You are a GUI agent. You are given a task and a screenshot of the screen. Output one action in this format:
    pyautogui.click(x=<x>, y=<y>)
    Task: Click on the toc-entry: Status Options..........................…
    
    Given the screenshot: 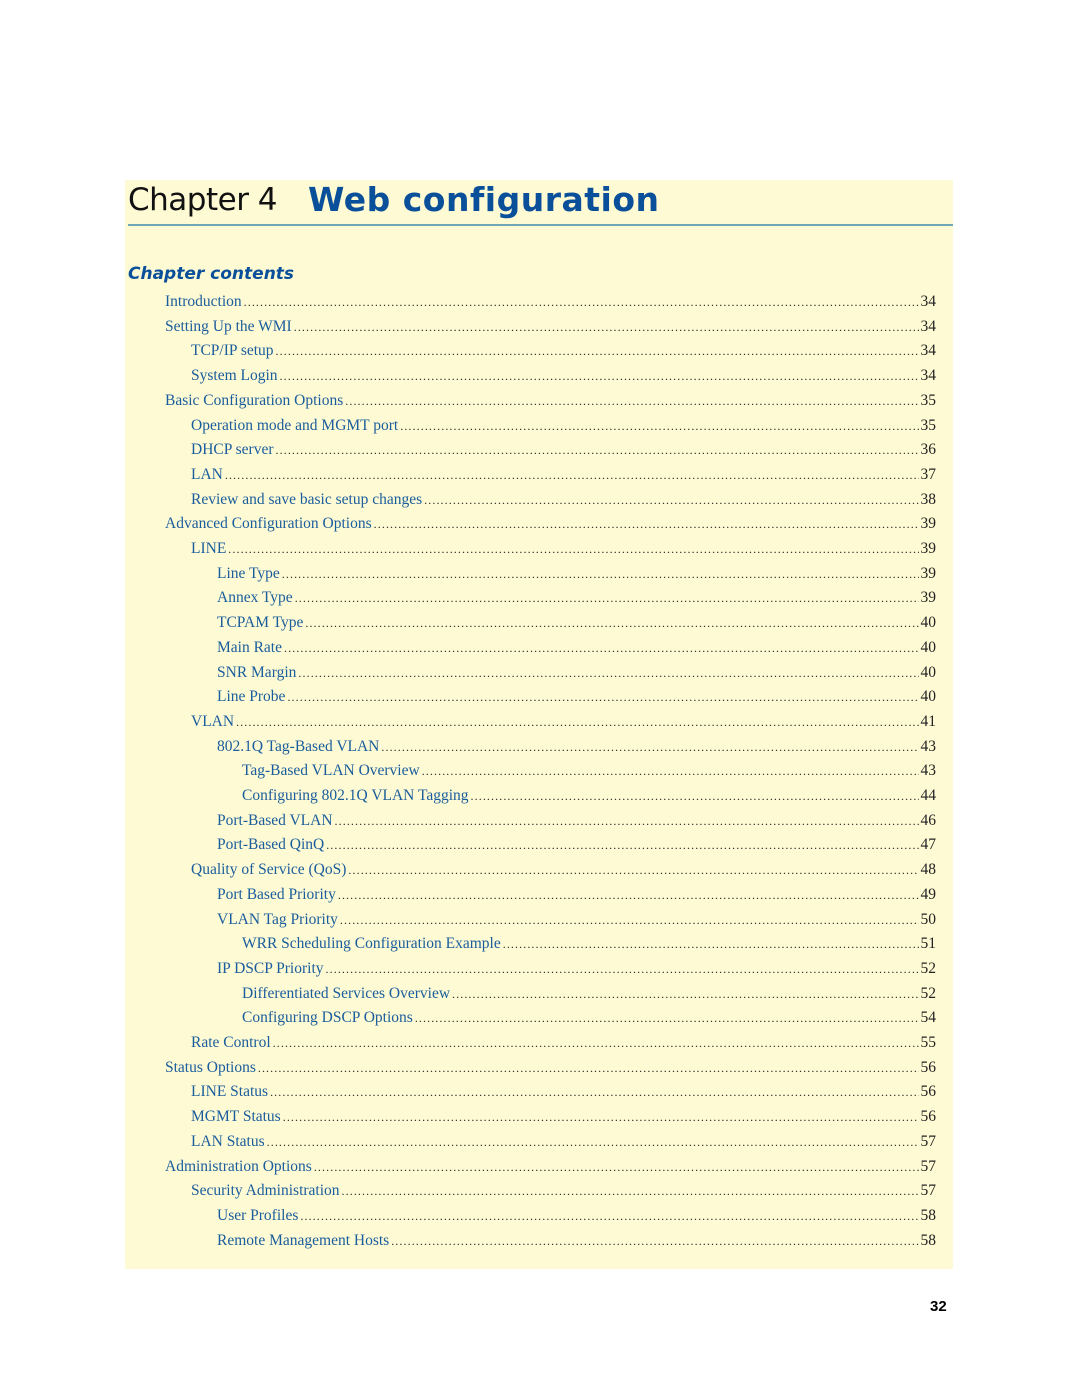 What is the action you would take?
    pyautogui.click(x=550, y=1071)
    